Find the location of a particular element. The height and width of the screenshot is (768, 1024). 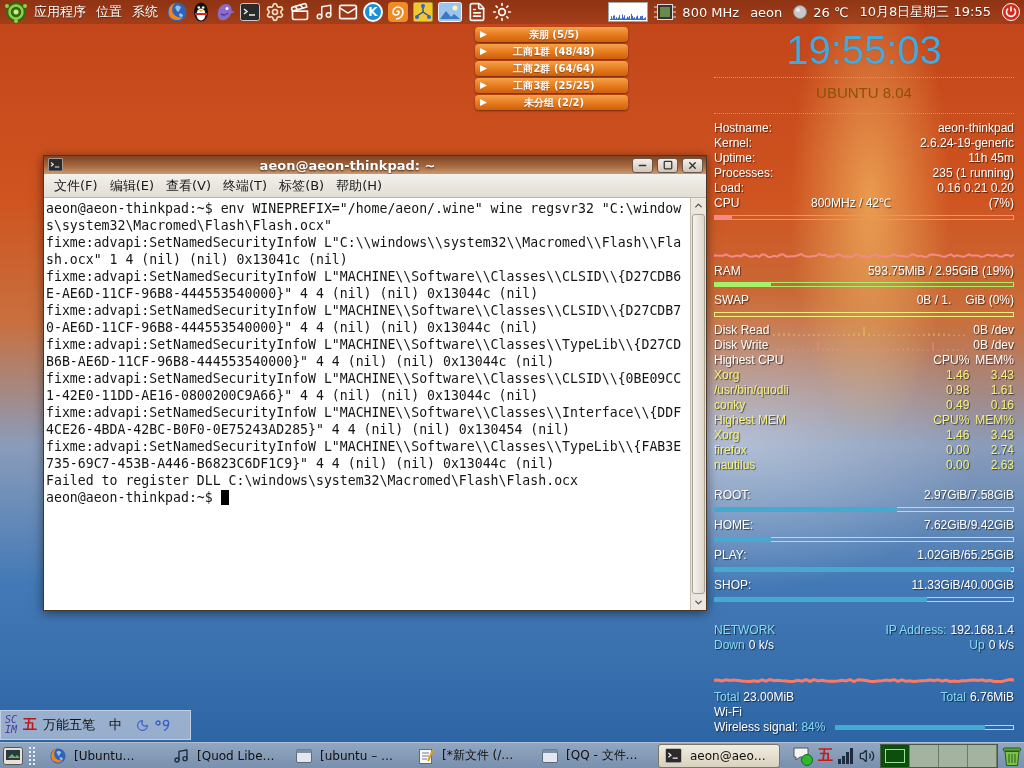

scrollbar-thumb is located at coordinates (698, 404).